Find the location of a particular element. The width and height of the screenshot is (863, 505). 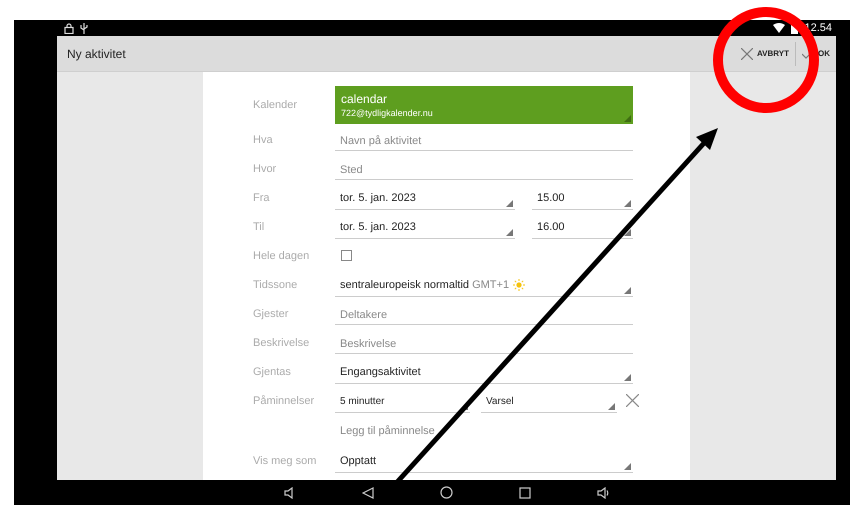

field-label: Beskrivelse is located at coordinates (281, 342).